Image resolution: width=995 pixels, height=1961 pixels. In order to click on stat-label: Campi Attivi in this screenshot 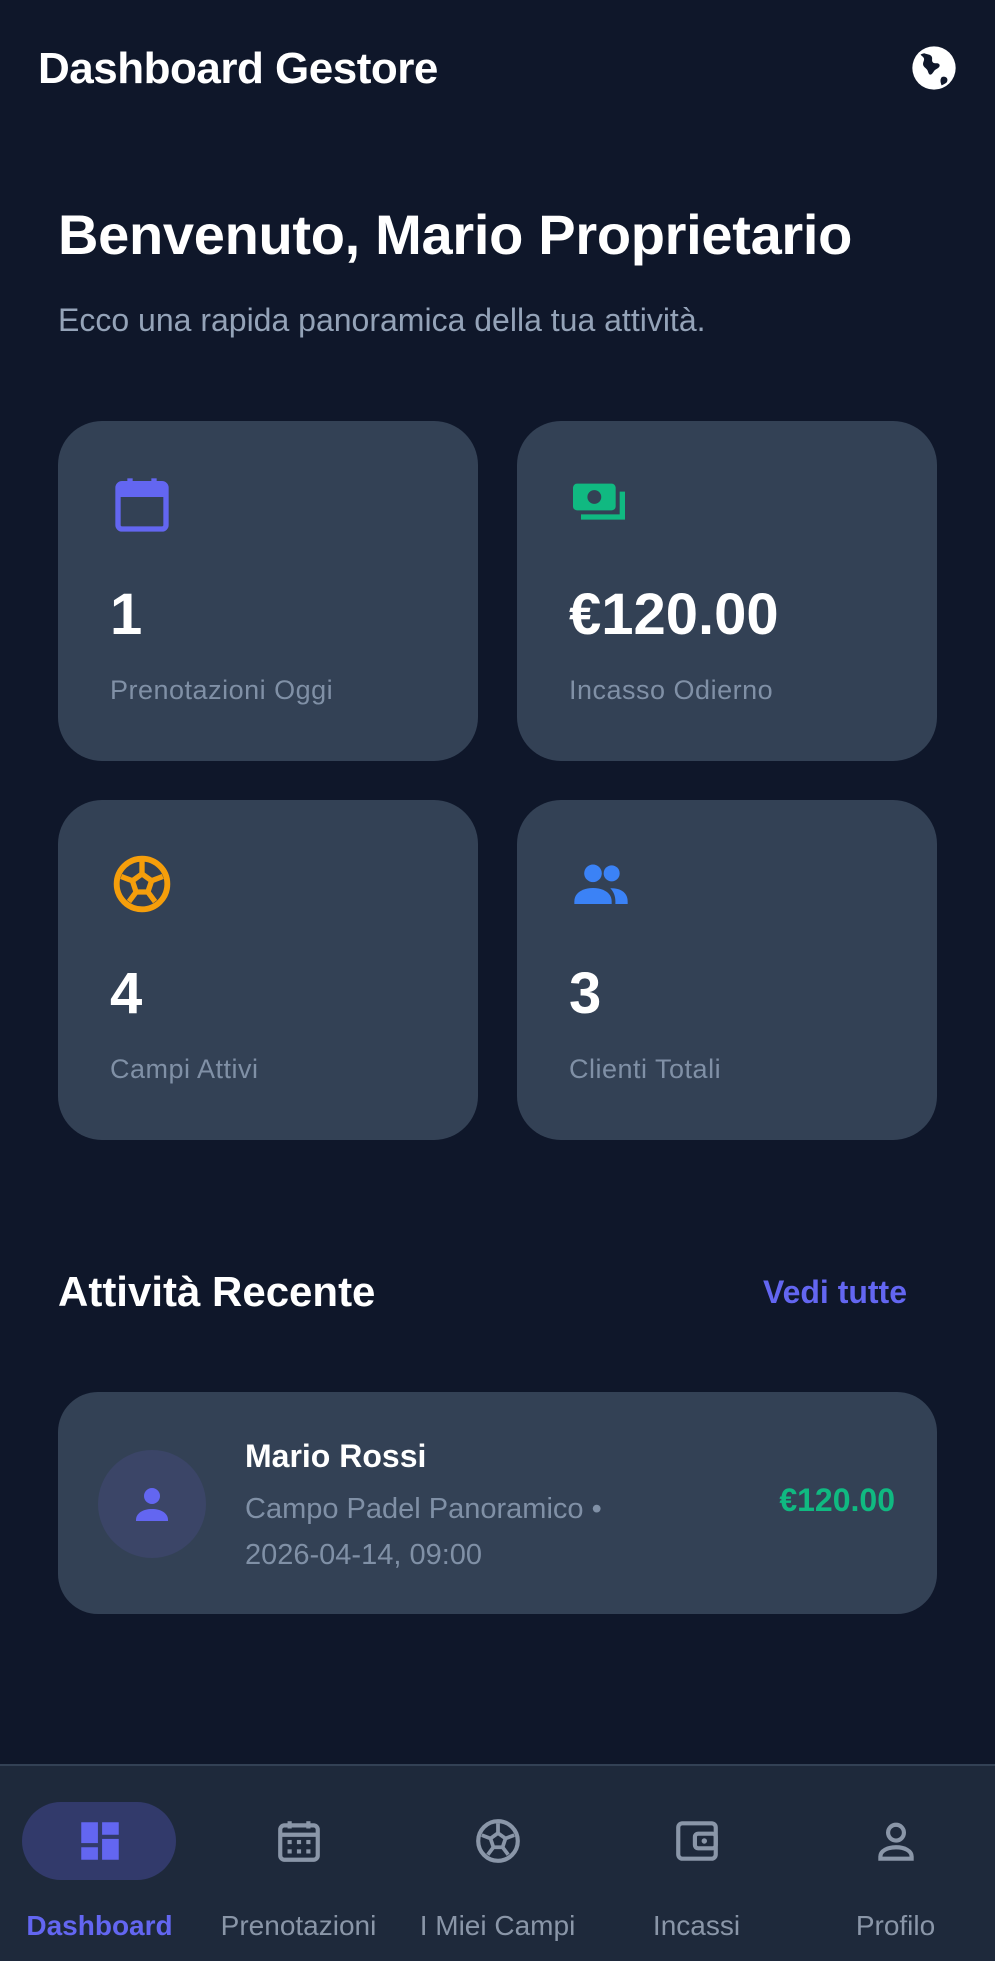, I will do `click(184, 1069)`.